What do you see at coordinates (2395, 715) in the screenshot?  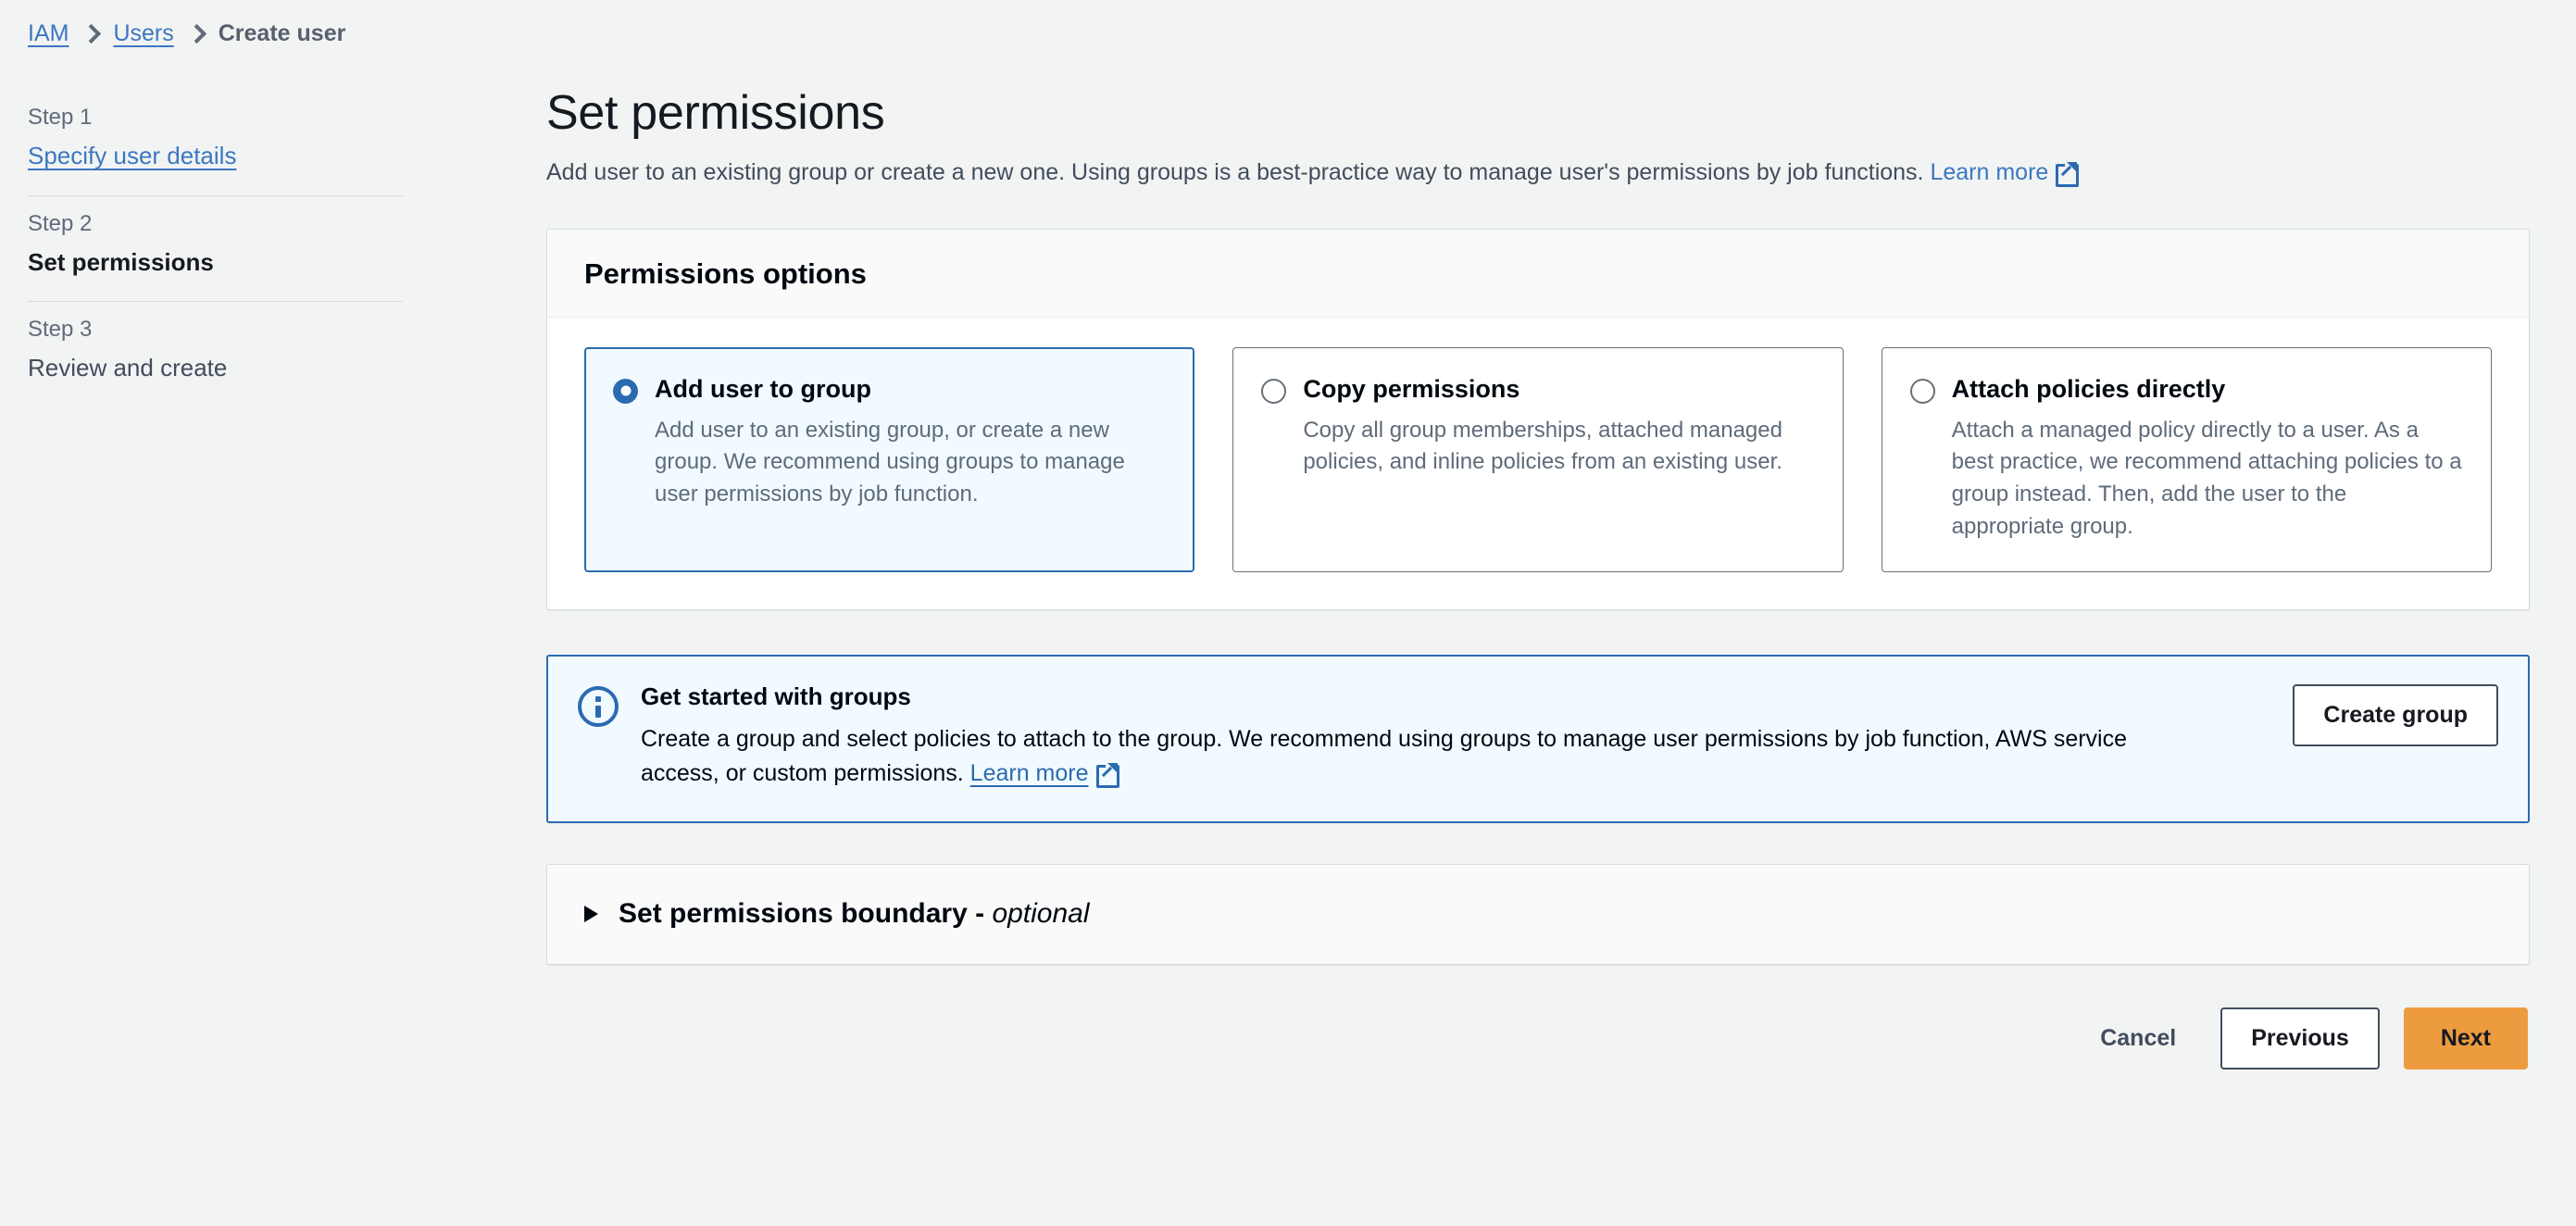 I see `create-group-button: Create group` at bounding box center [2395, 715].